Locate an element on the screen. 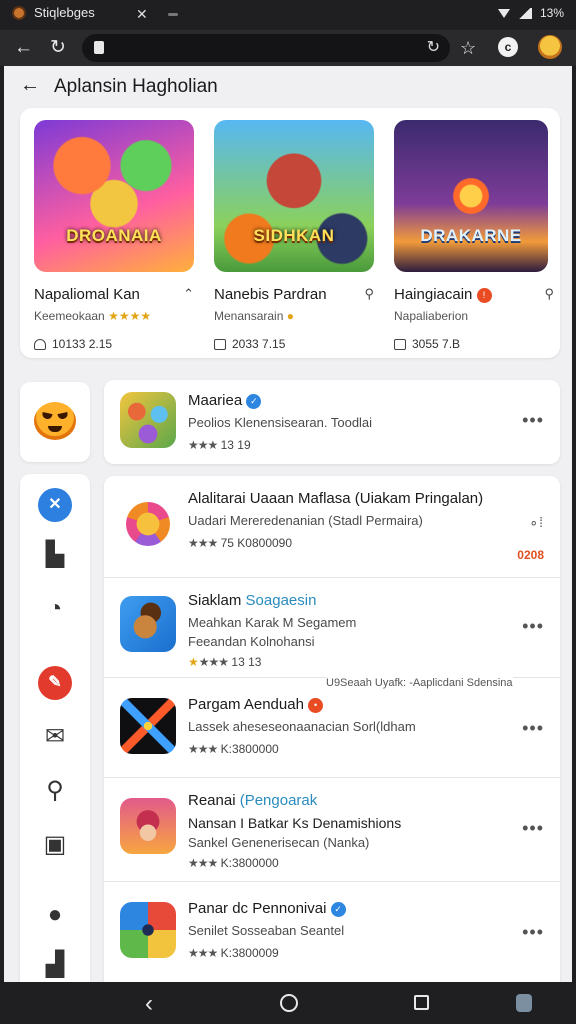 The image size is (576, 1024). reload-icon: ↻ is located at coordinates (58, 48).